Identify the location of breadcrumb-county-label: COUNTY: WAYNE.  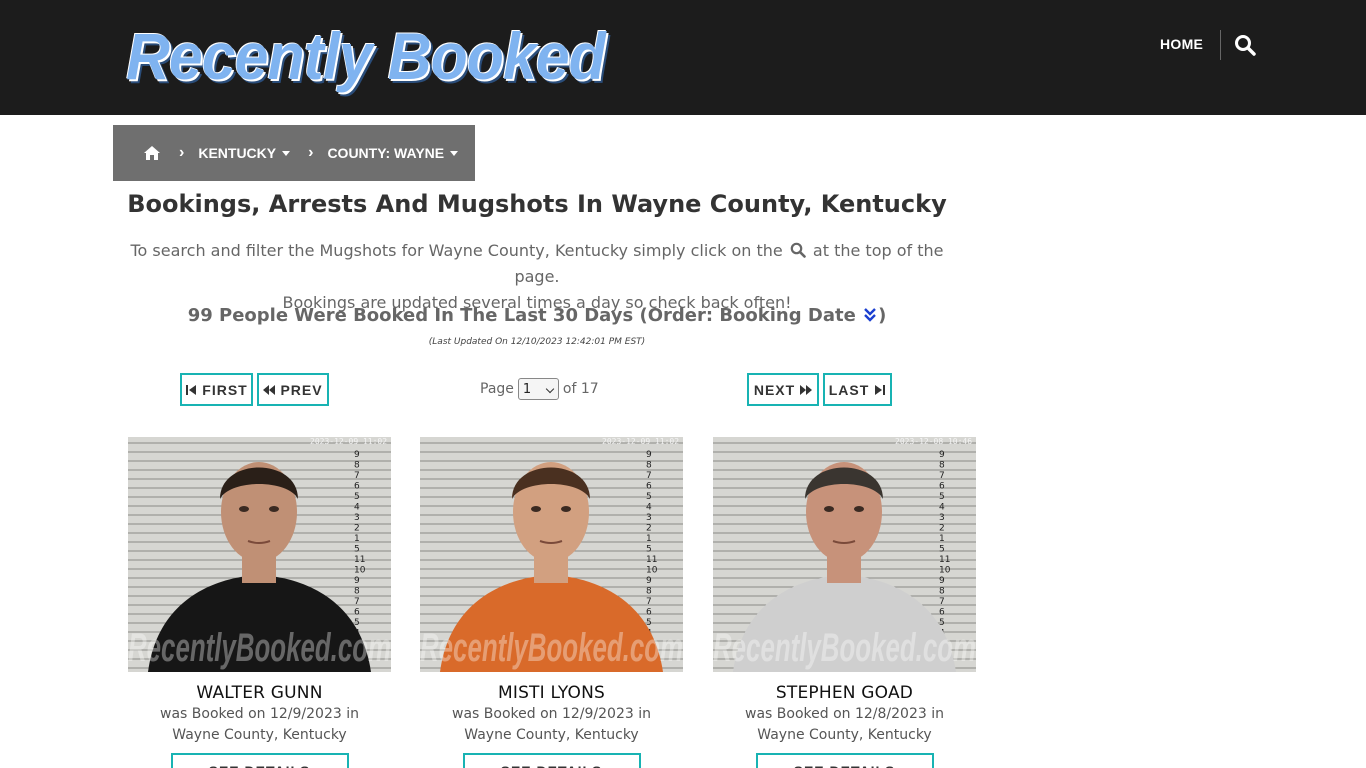
(386, 153).